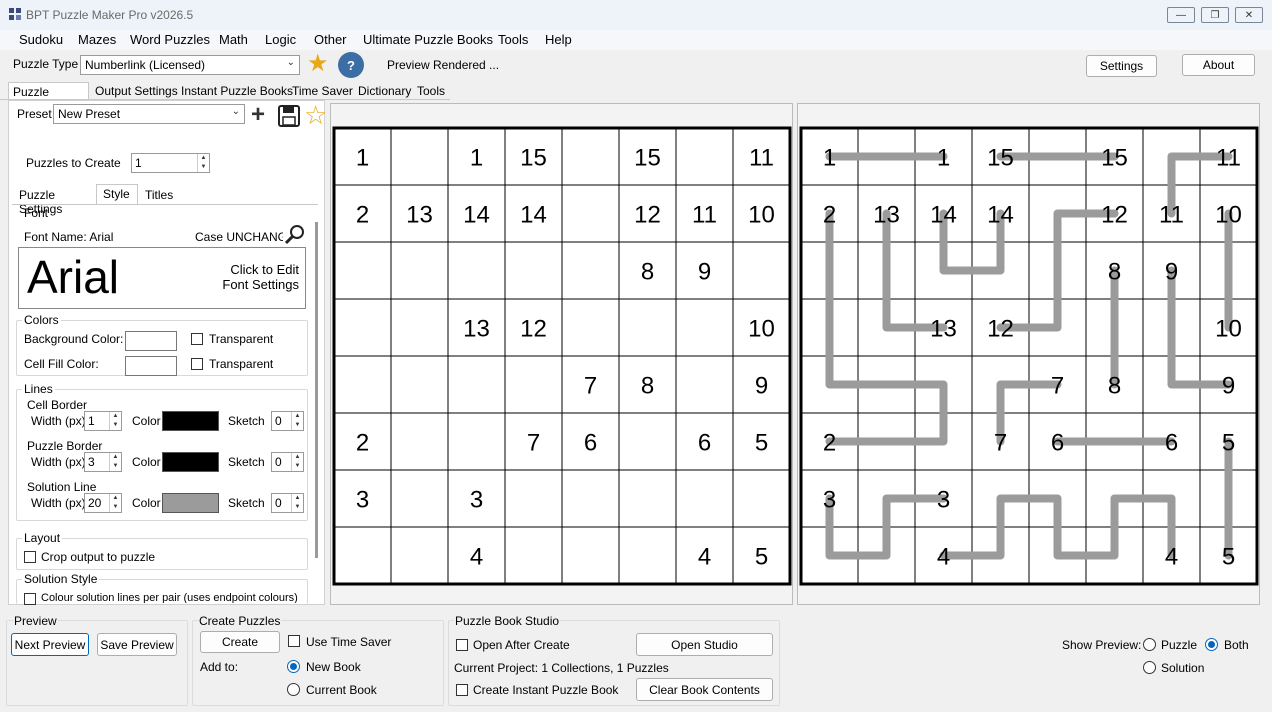  I want to click on puzzle-cell-number: 7, so click(590, 386).